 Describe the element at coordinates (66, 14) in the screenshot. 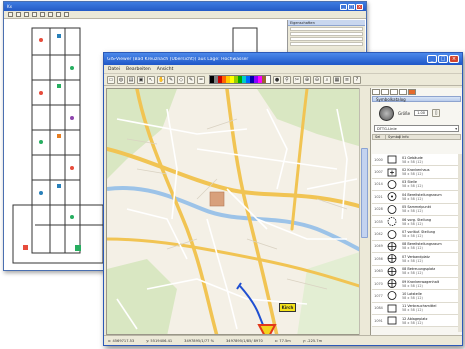

I see `print-icon` at that location.